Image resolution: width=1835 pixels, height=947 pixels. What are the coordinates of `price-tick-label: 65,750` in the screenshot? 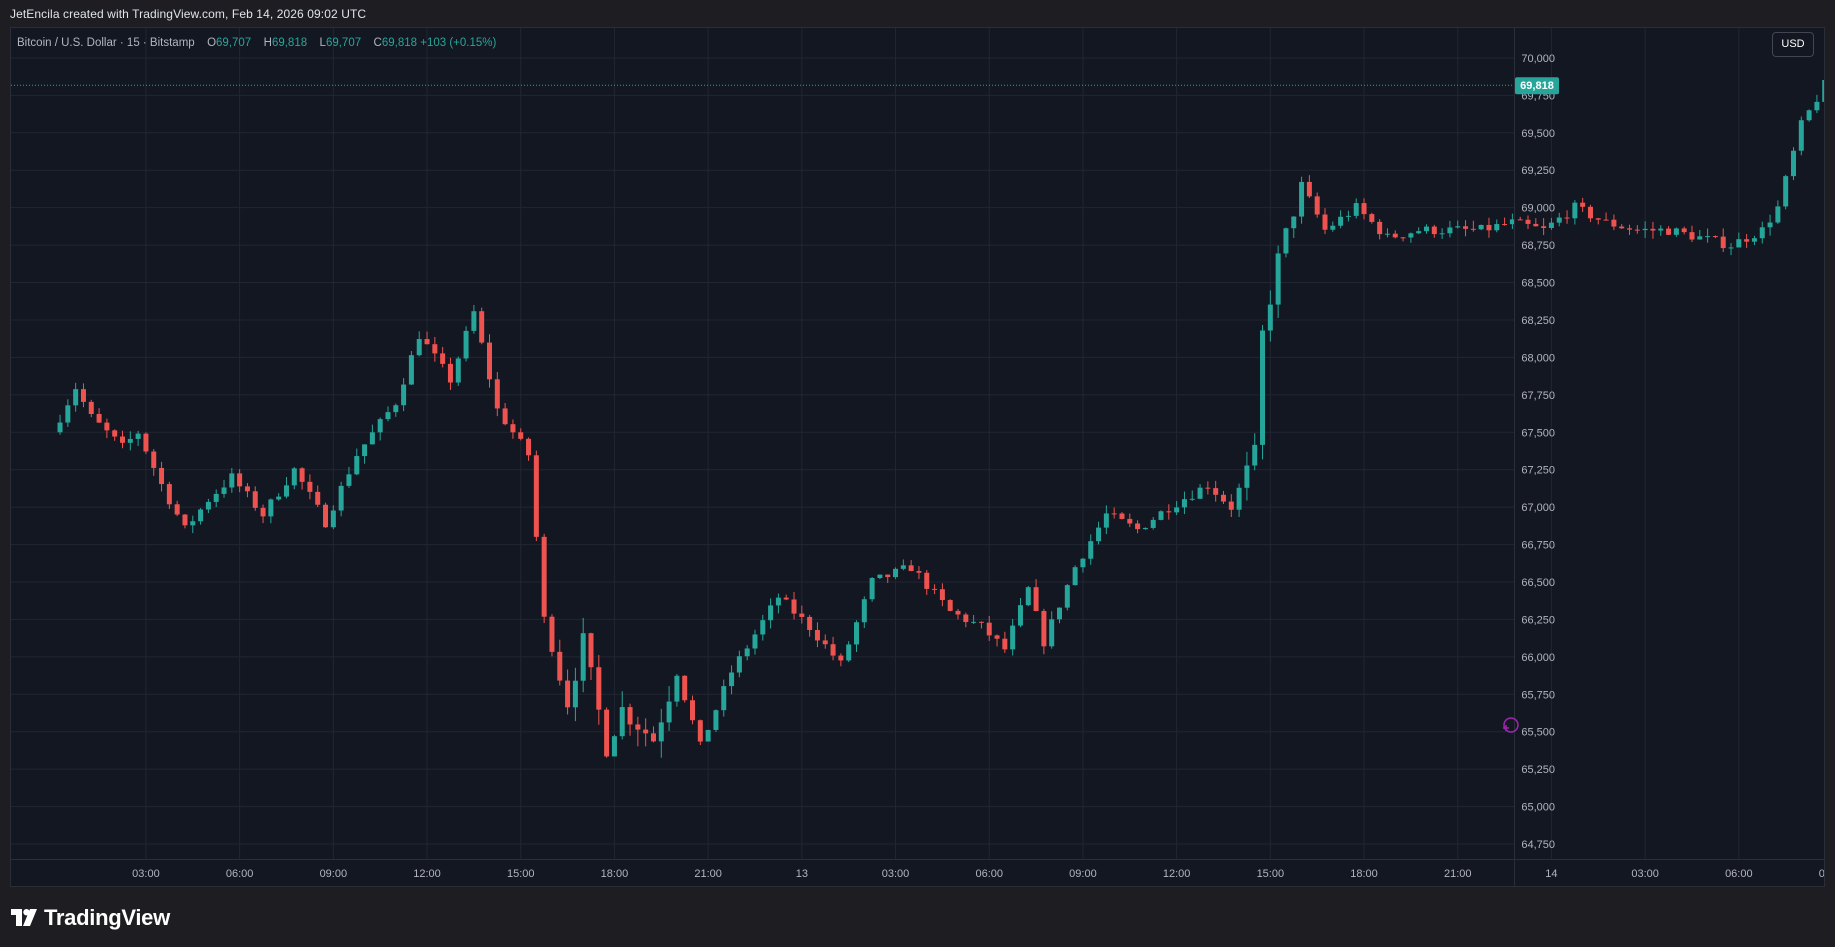 It's located at (1538, 695).